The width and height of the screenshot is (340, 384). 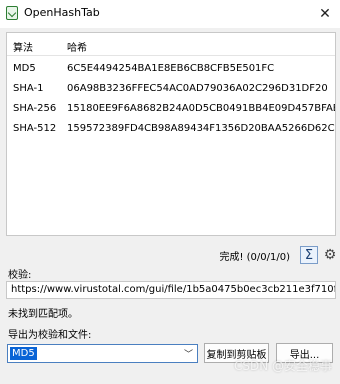 What do you see at coordinates (282, 366) in the screenshot?
I see `watermark: CSDN @安全稳事` at bounding box center [282, 366].